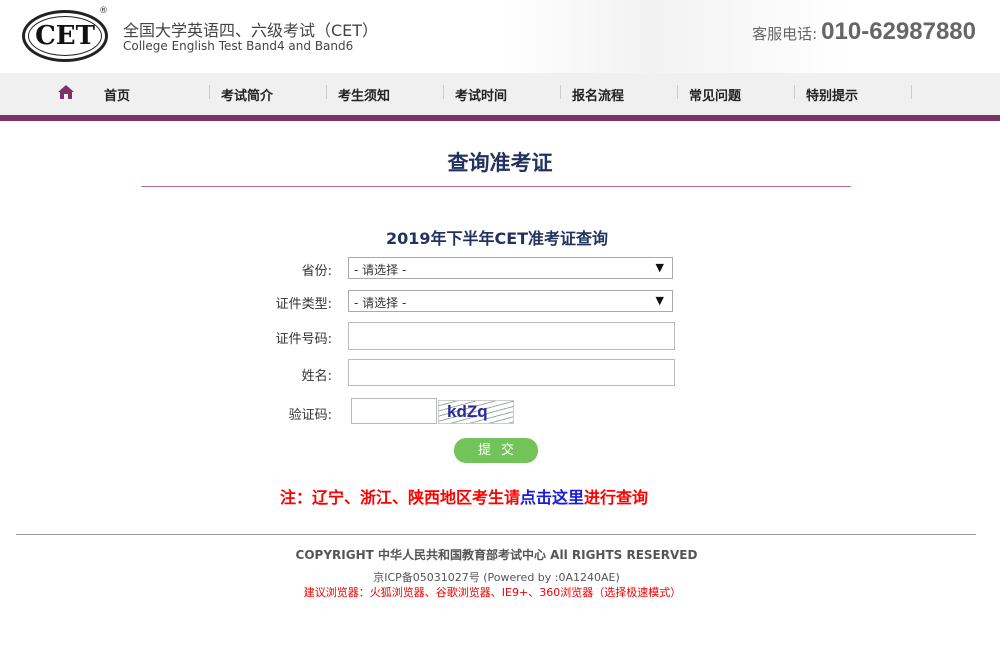 This screenshot has height=657, width=1000. I want to click on province-select: - 请选择 - ▼, so click(510, 268).